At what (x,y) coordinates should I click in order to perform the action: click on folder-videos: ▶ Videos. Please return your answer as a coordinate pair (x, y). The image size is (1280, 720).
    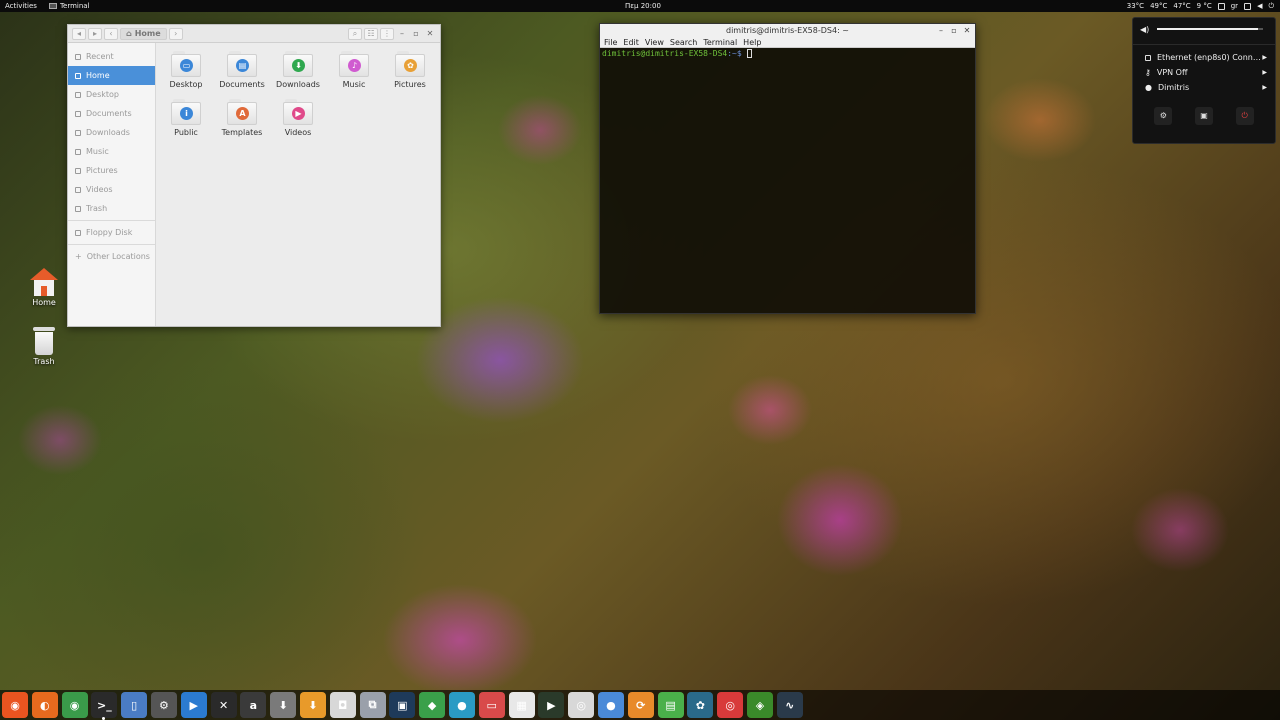
    Looking at the image, I should click on (298, 118).